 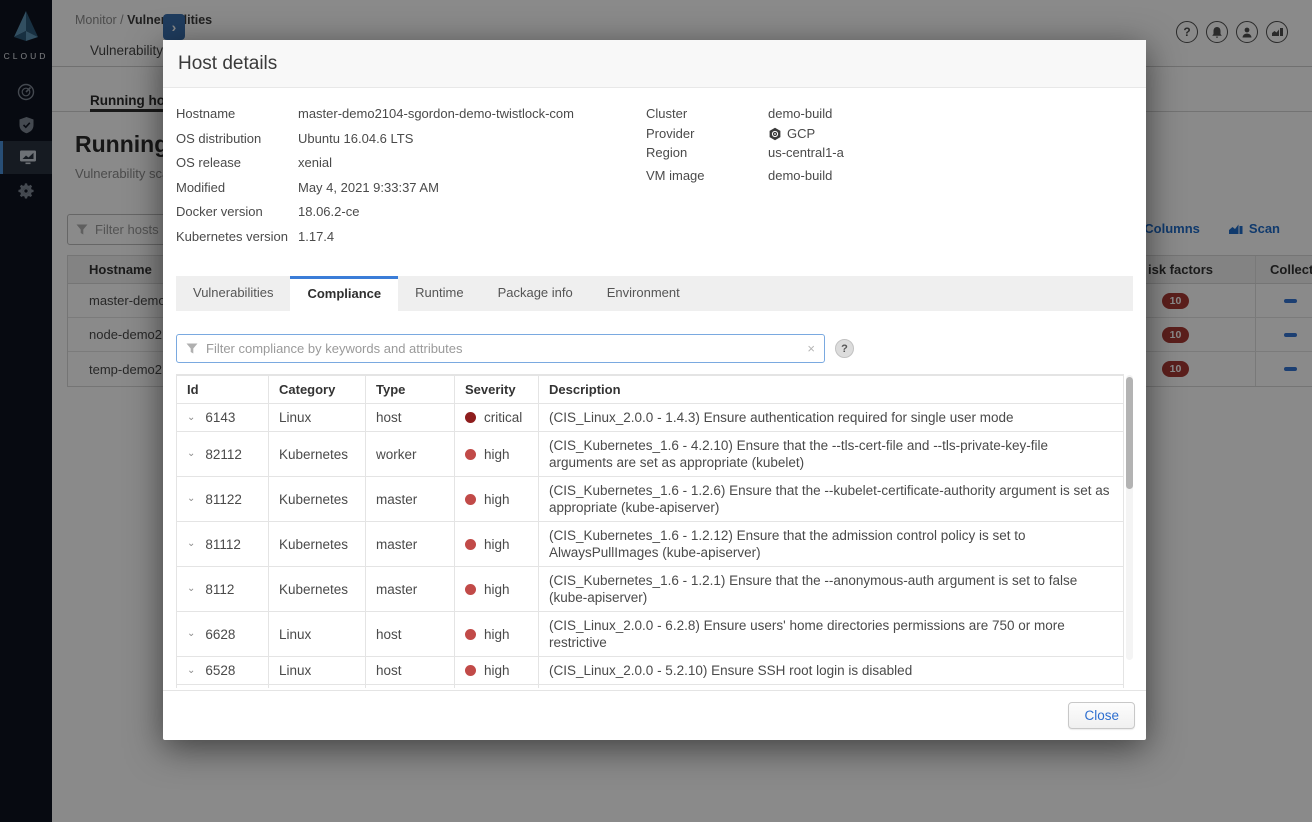 What do you see at coordinates (831, 389) in the screenshot?
I see `column-header-description: Description` at bounding box center [831, 389].